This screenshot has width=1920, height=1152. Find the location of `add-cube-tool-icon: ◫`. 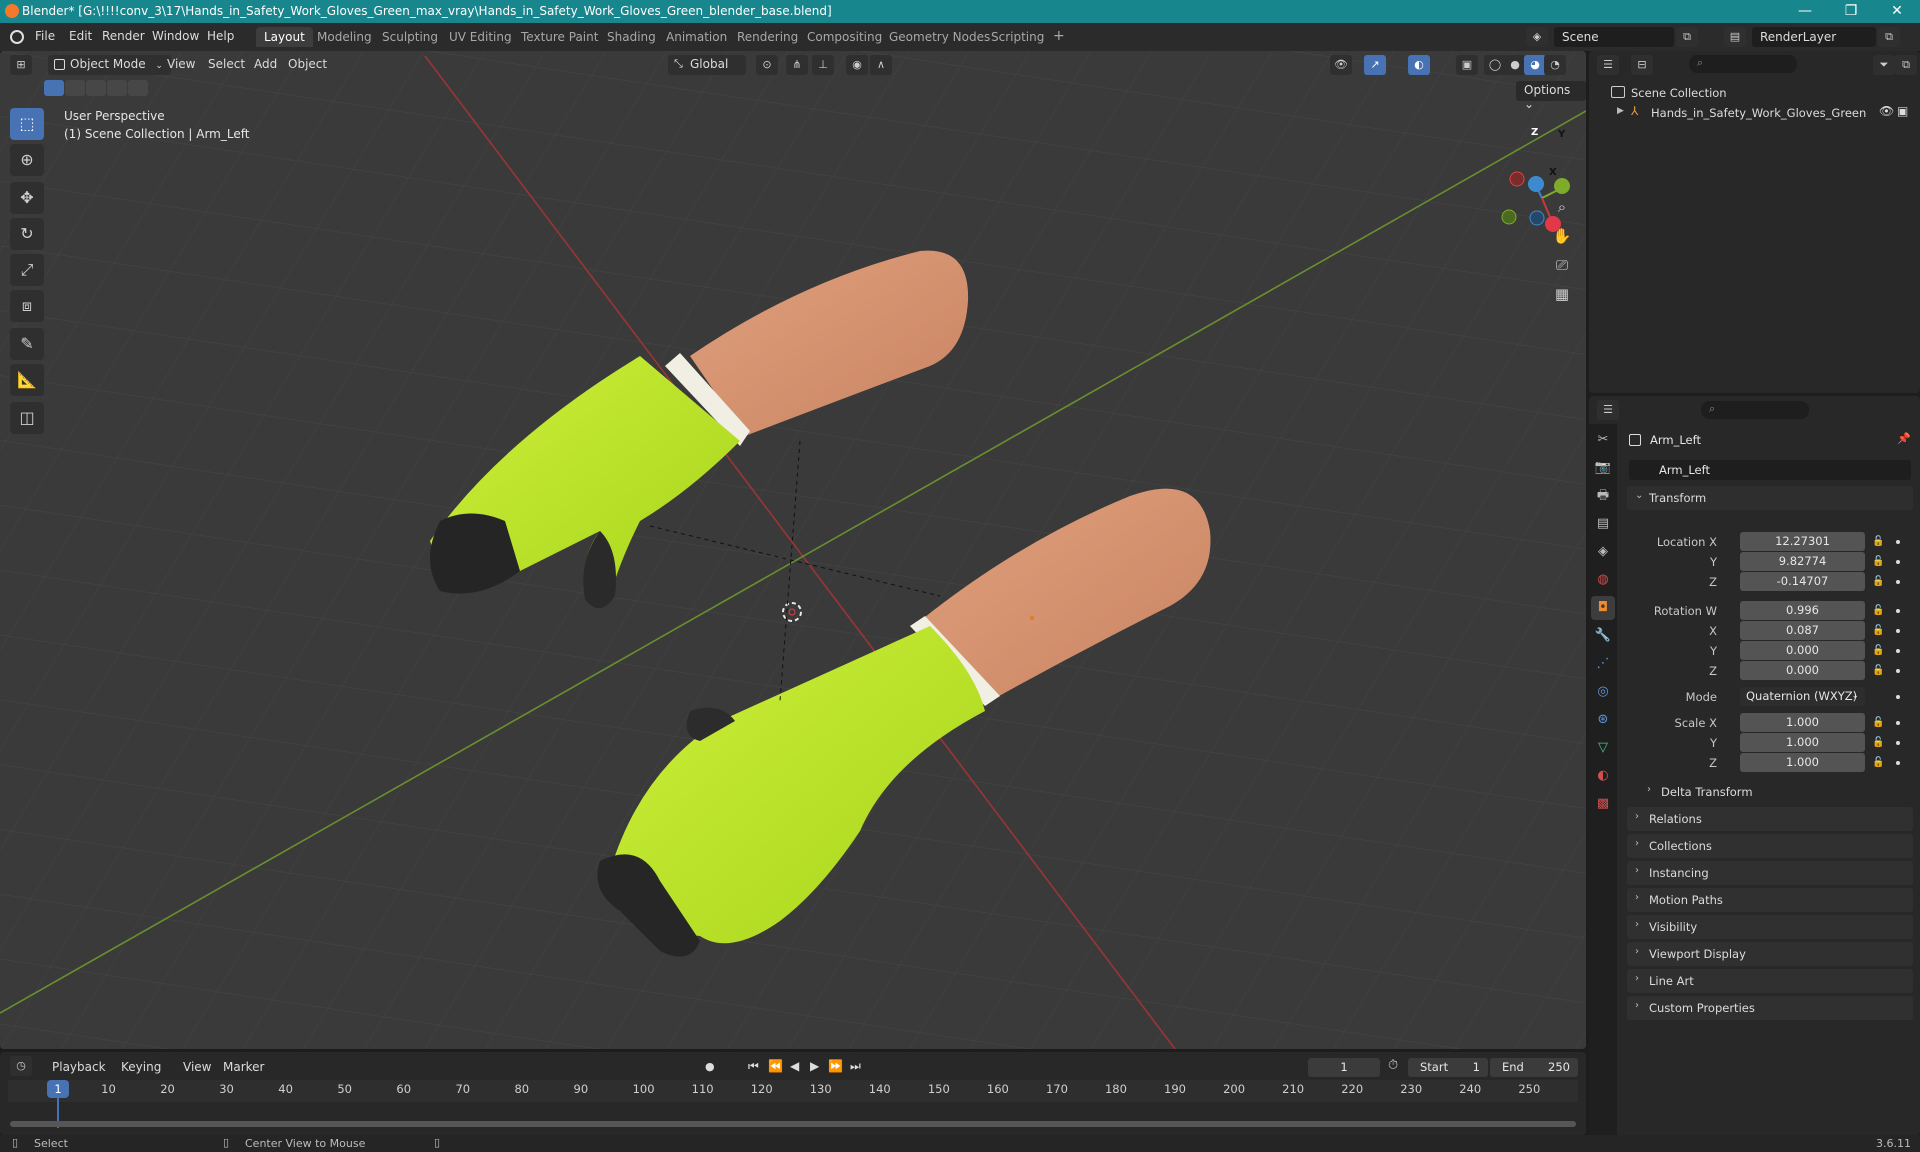

add-cube-tool-icon: ◫ is located at coordinates (27, 418).